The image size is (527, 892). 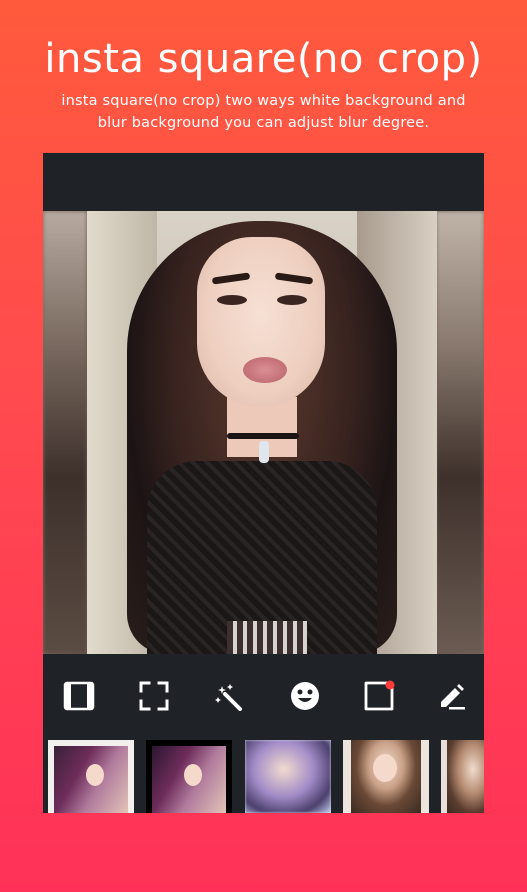 I want to click on thumbnail-glasses, so click(x=386, y=776).